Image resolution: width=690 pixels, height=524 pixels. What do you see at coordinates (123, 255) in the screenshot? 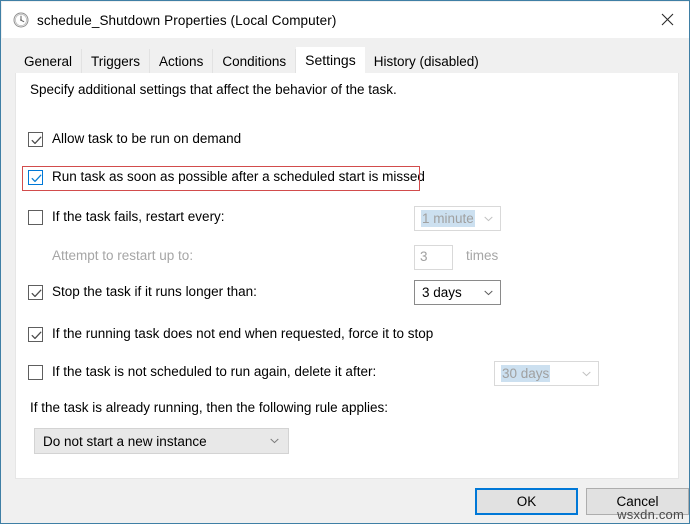
I see `label-attempt-restart: Attempt to restart up to:` at bounding box center [123, 255].